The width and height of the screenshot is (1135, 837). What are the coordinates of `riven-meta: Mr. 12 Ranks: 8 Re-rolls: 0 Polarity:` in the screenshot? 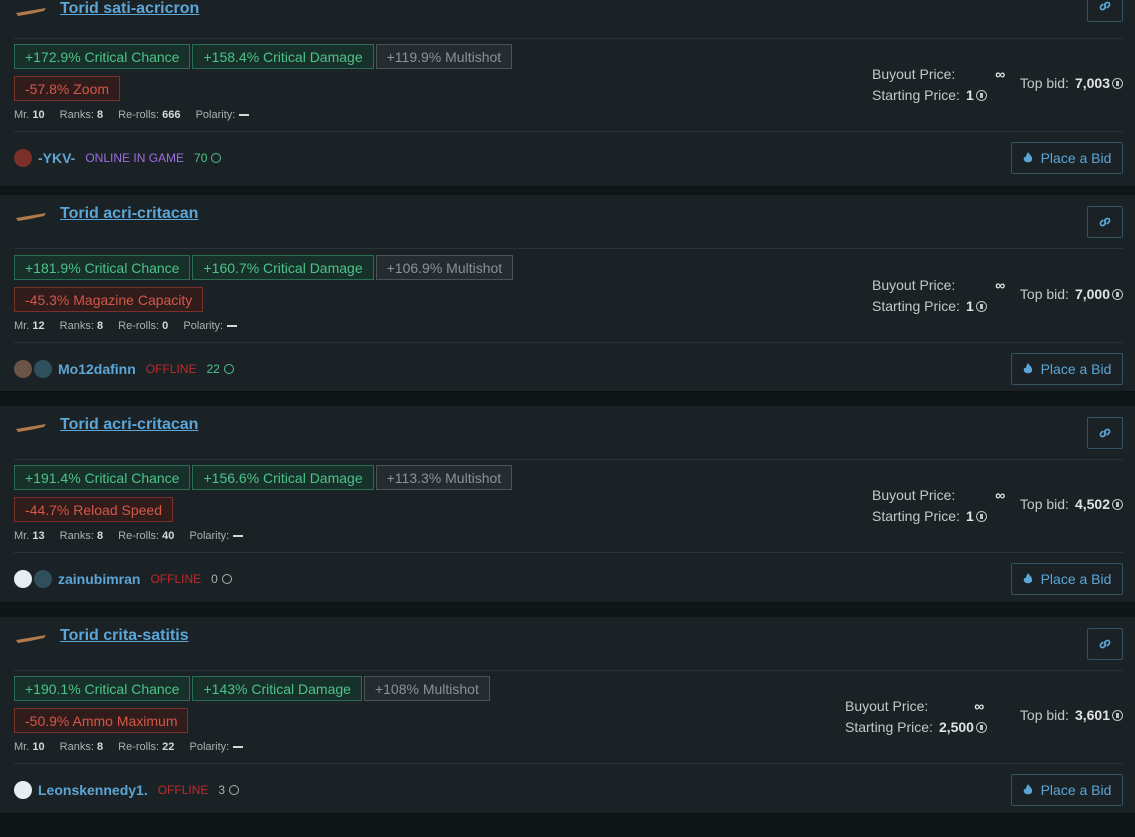 It's located at (294, 326).